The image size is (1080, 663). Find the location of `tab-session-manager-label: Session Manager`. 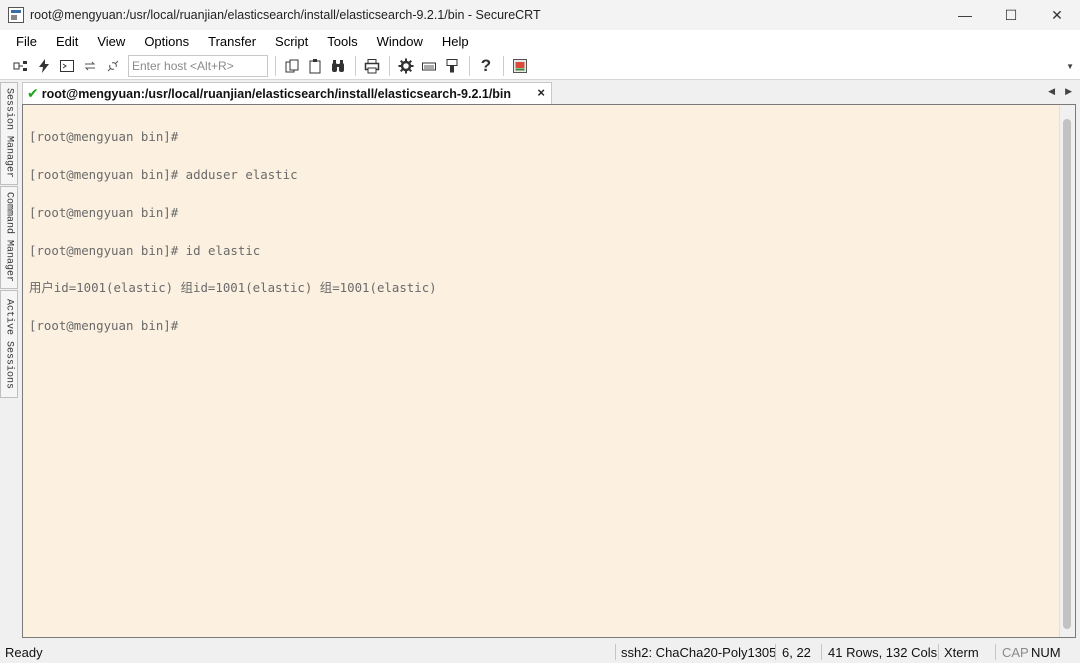

tab-session-manager-label: Session Manager is located at coordinates (9, 133).